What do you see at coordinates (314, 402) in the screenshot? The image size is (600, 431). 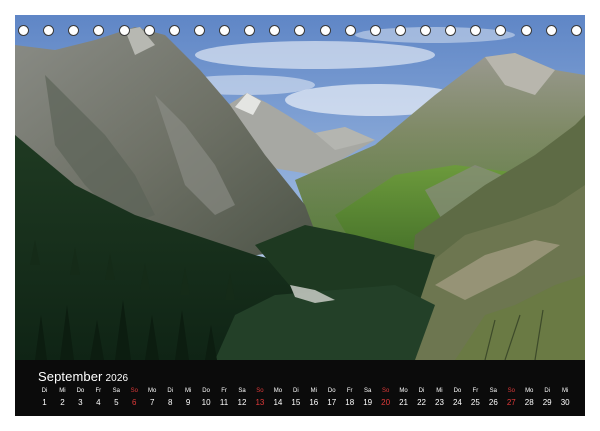 I see `day-number: 16` at bounding box center [314, 402].